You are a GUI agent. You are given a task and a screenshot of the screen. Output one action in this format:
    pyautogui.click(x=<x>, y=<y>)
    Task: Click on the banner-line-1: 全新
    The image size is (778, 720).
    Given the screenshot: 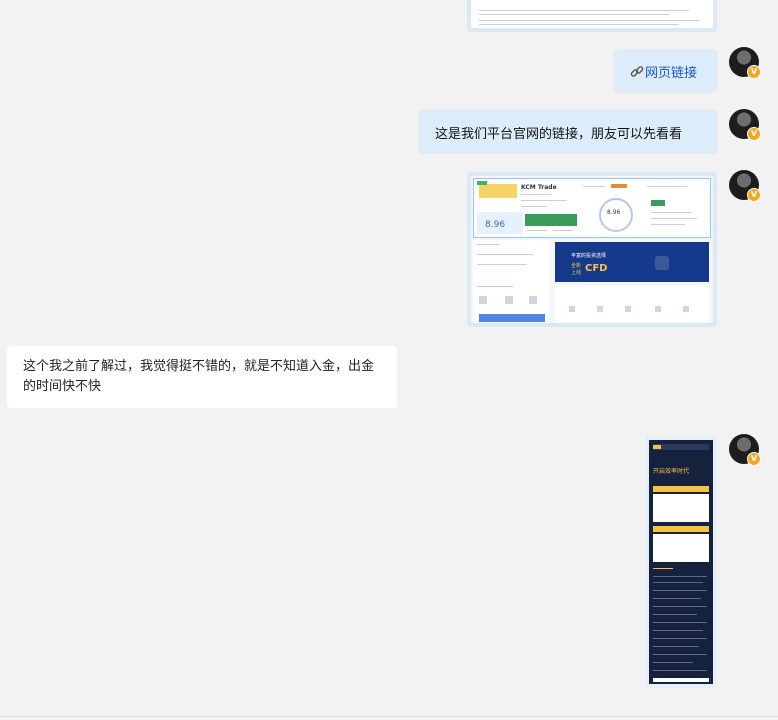 What is the action you would take?
    pyautogui.click(x=576, y=266)
    